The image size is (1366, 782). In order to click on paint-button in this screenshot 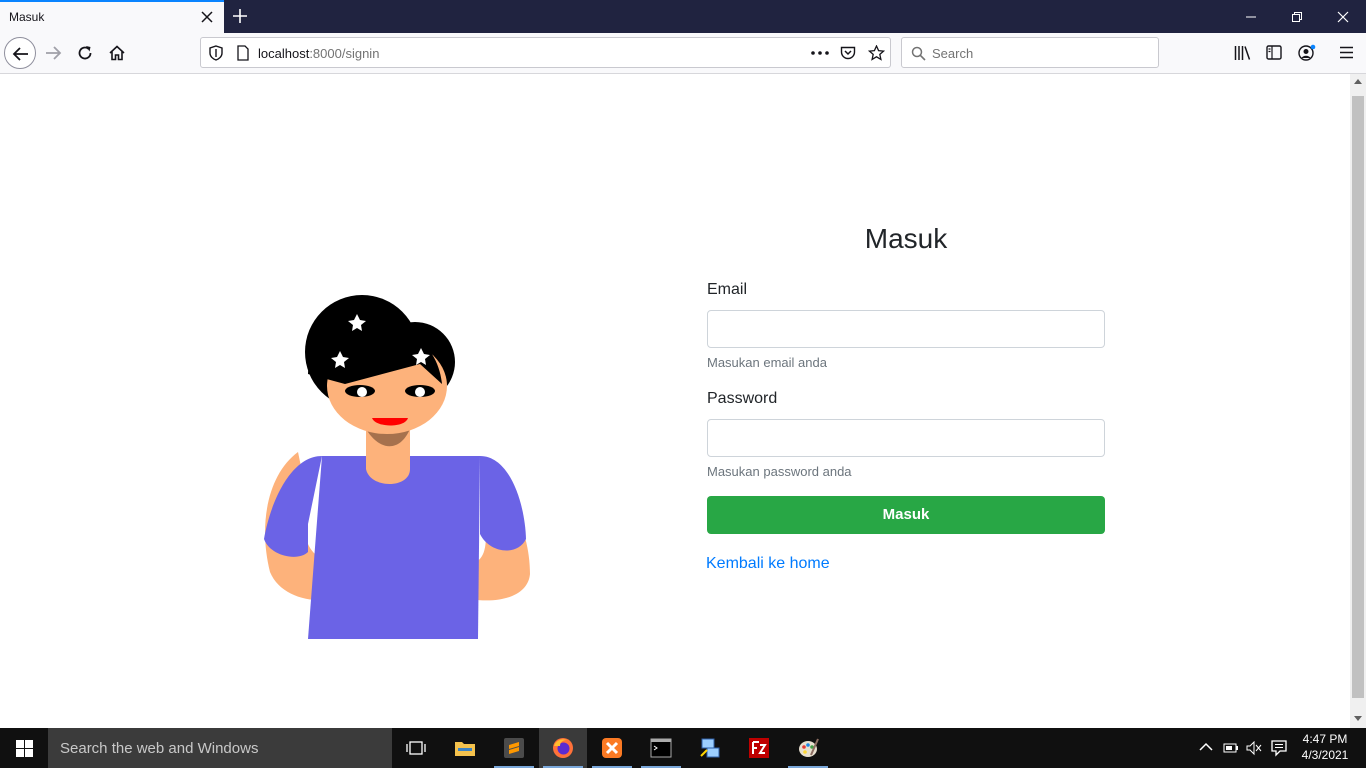, I will do `click(808, 748)`.